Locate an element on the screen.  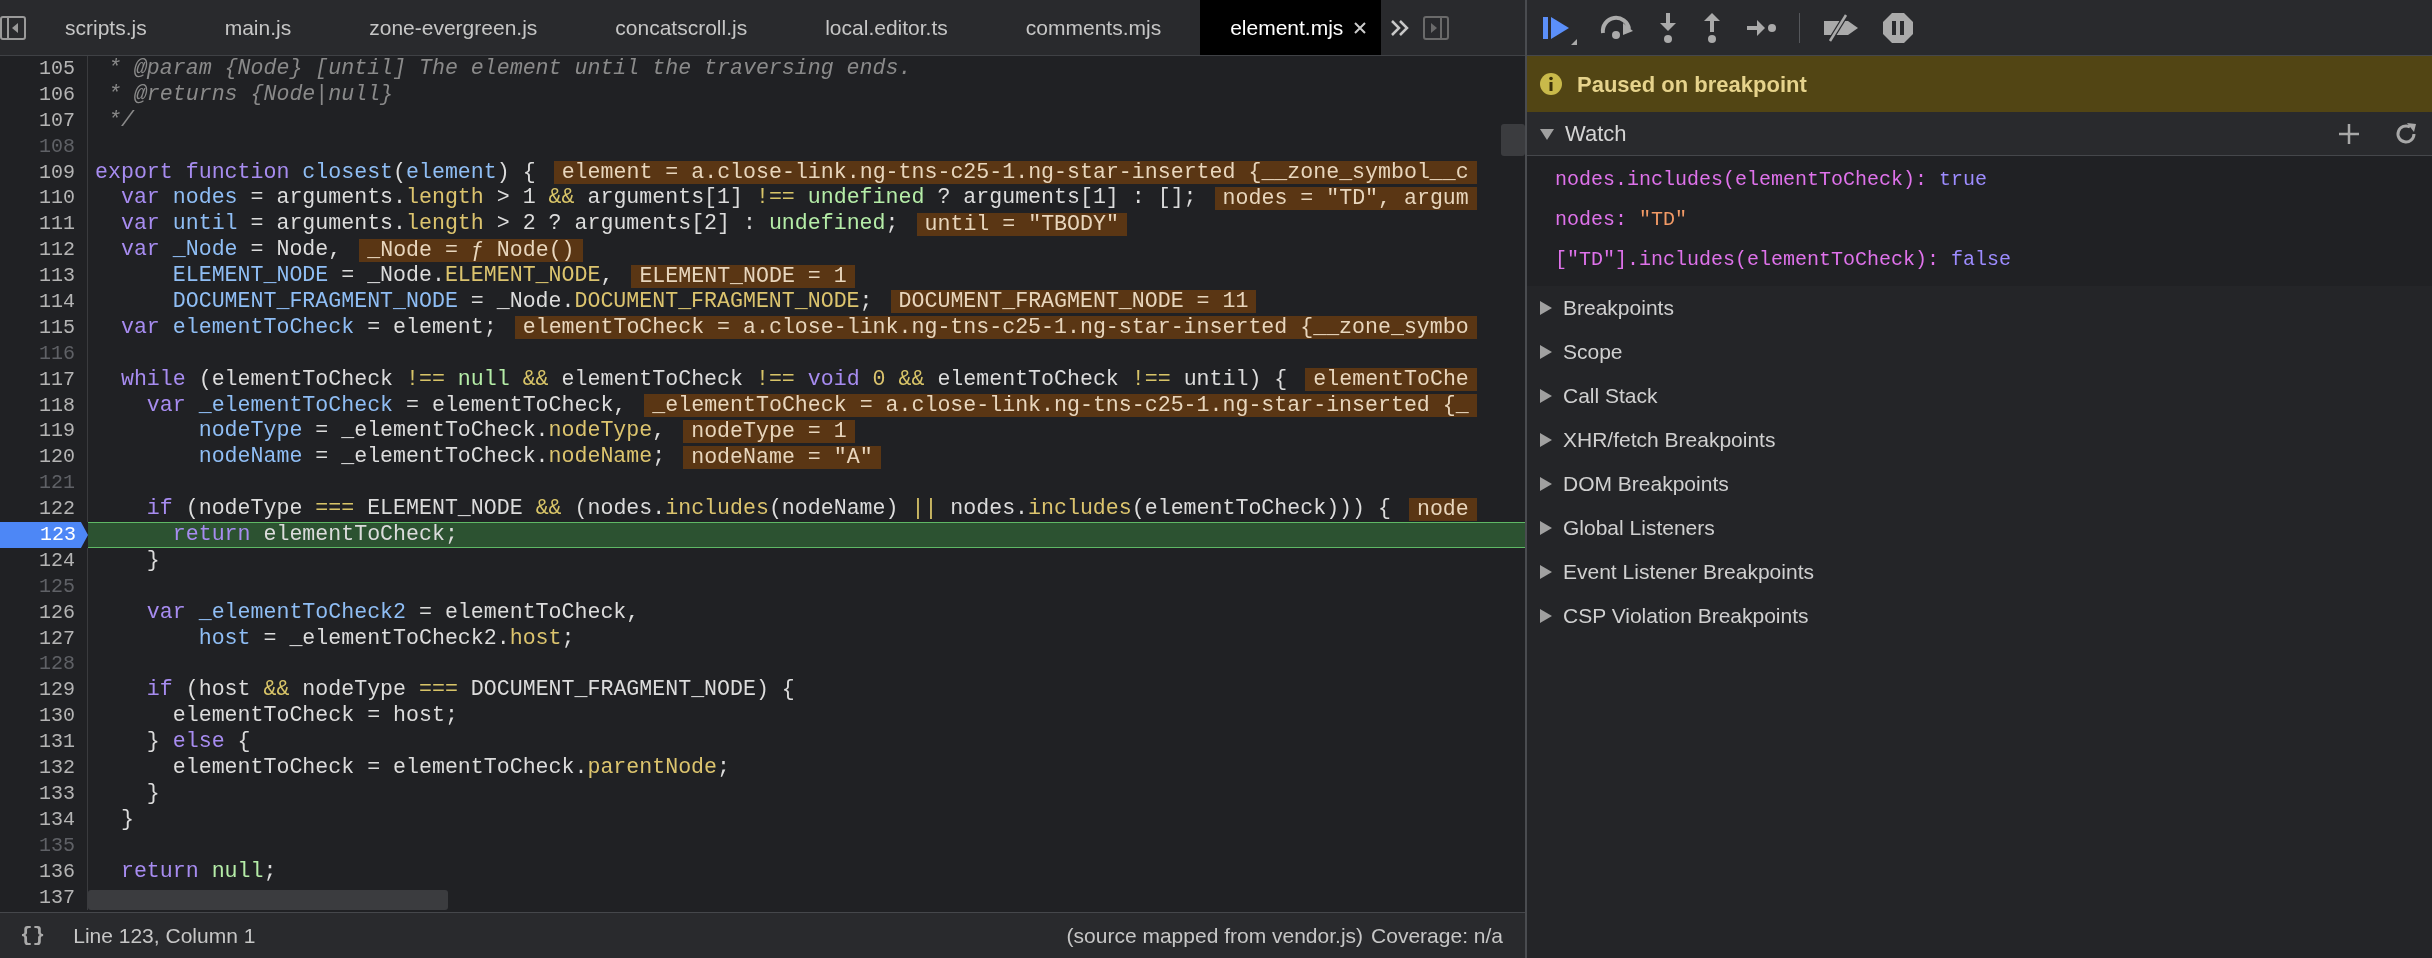
inline-value: element = a.close-link.ng-tns-c25-1.ng-star-inserted {__zone_symbol__c is located at coordinates (1015, 172).